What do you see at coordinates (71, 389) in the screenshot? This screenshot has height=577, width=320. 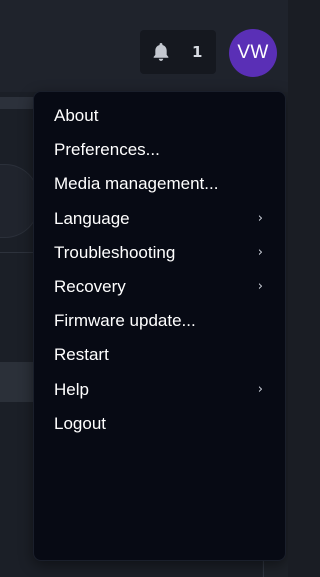 I see `menu-item-label: Help` at bounding box center [71, 389].